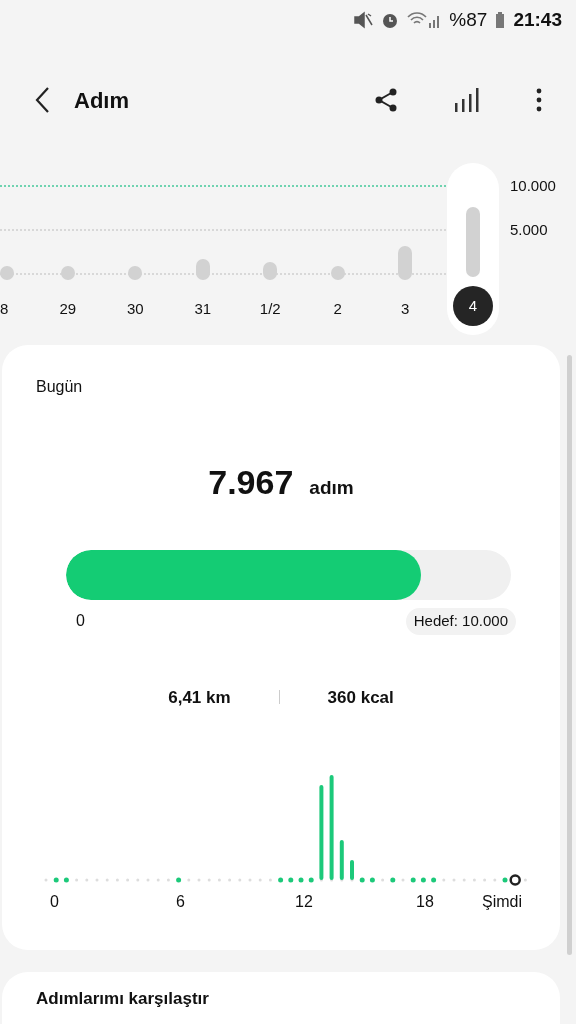 This screenshot has width=576, height=1024. What do you see at coordinates (473, 306) in the screenshot?
I see `day-label: 4` at bounding box center [473, 306].